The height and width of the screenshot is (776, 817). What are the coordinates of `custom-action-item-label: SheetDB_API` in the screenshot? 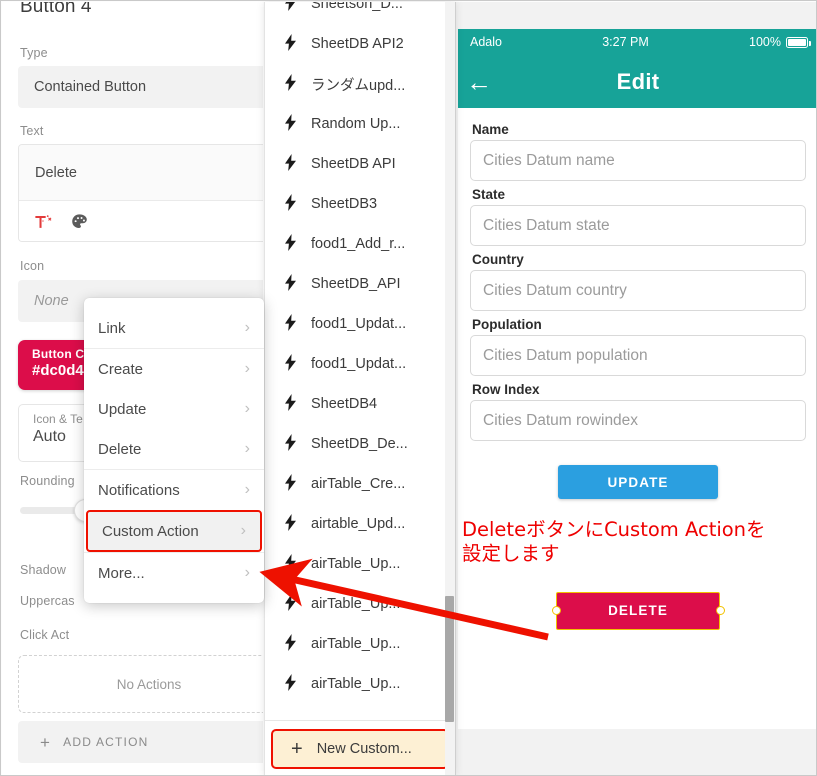 It's located at (356, 284).